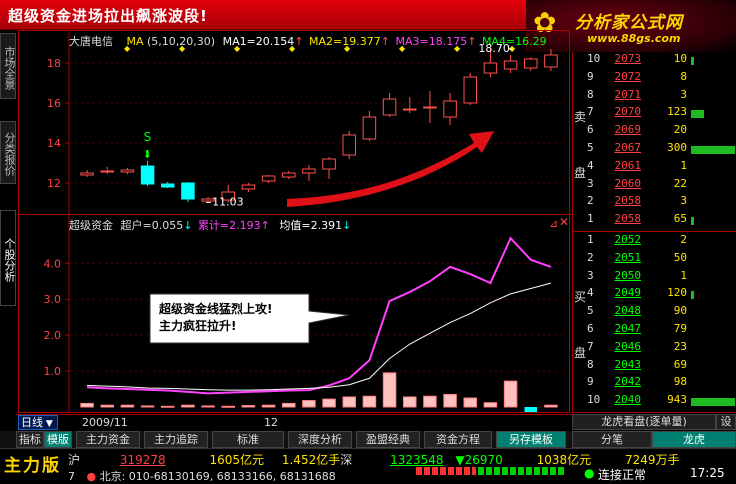 This screenshot has width=736, height=484. Describe the element at coordinates (590, 364) in the screenshot. I see `buy-level: 8` at that location.